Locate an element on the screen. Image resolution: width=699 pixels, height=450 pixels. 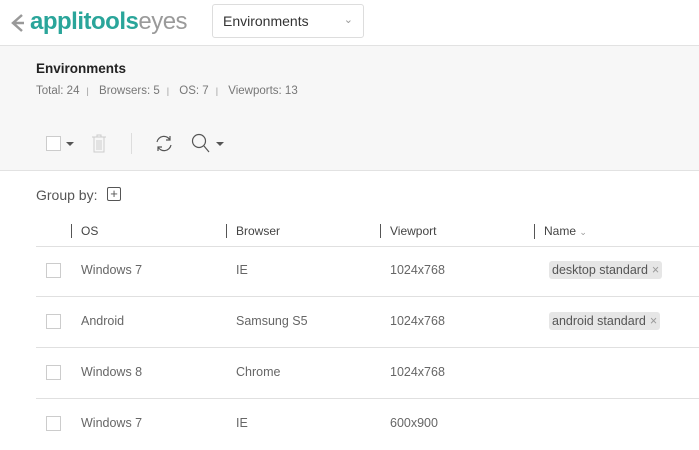
cell-os: Windows 8 is located at coordinates (112, 372).